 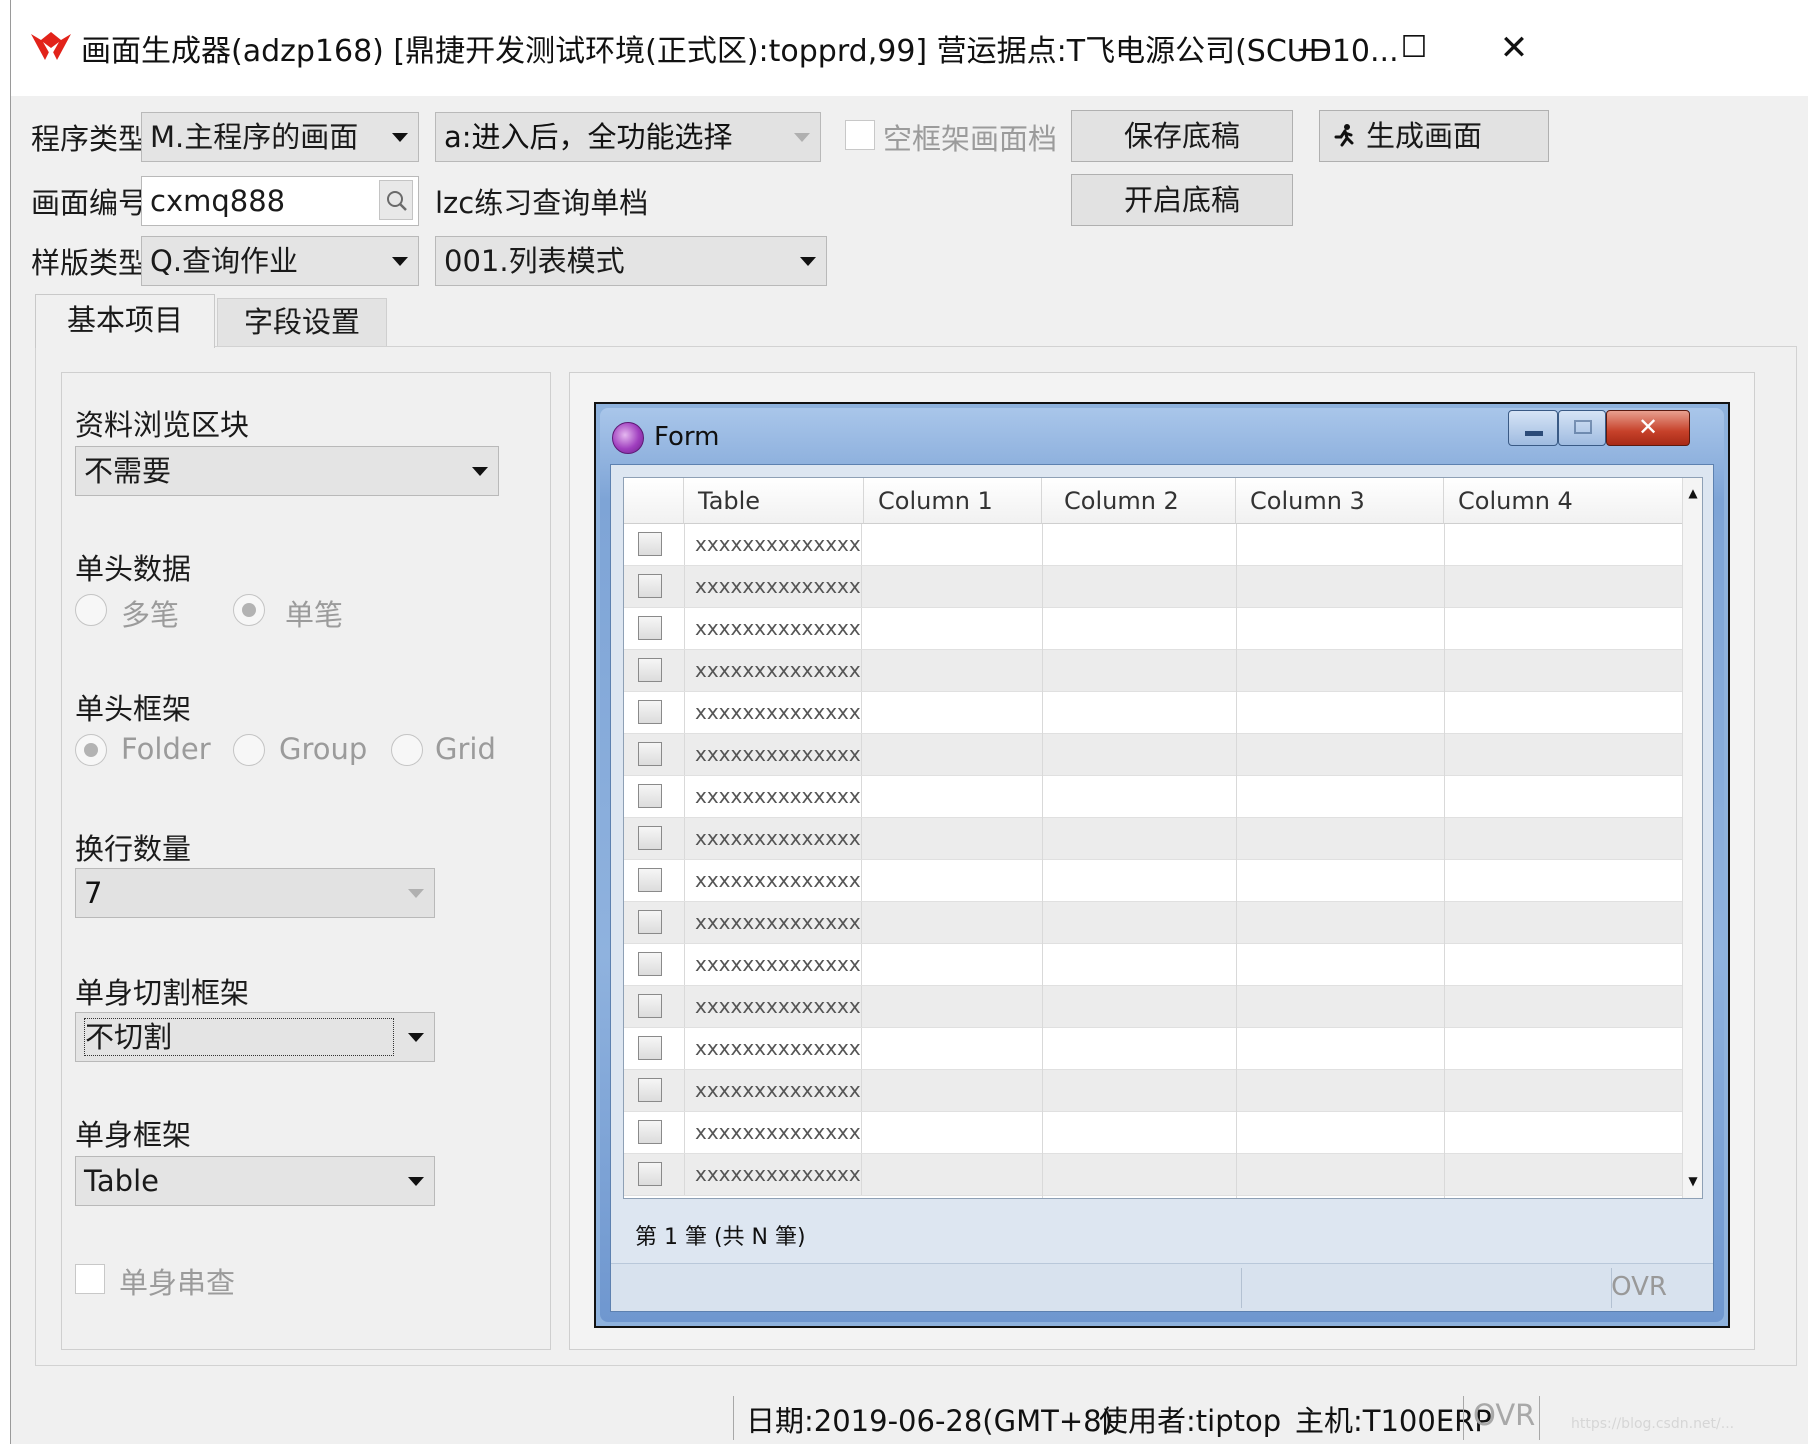 I want to click on body-frame-label: 单身框架, so click(x=133, y=1135).